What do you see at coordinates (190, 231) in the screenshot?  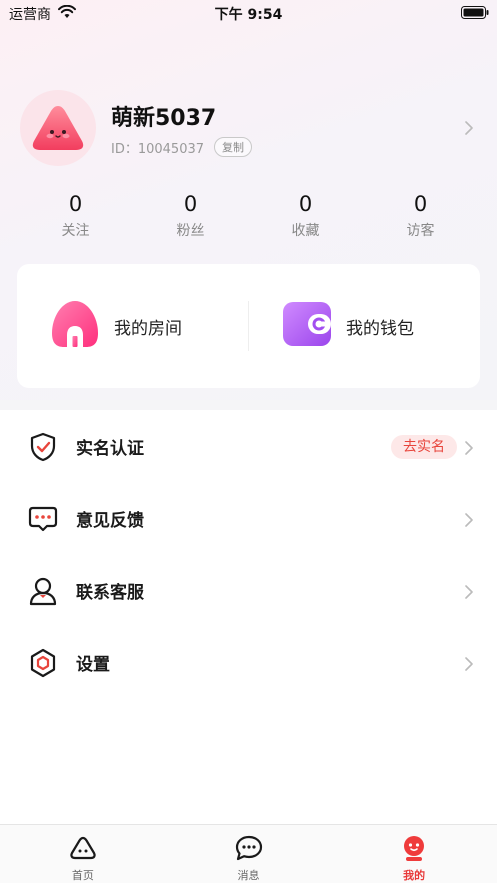 I see `stat-label: 粉丝` at bounding box center [190, 231].